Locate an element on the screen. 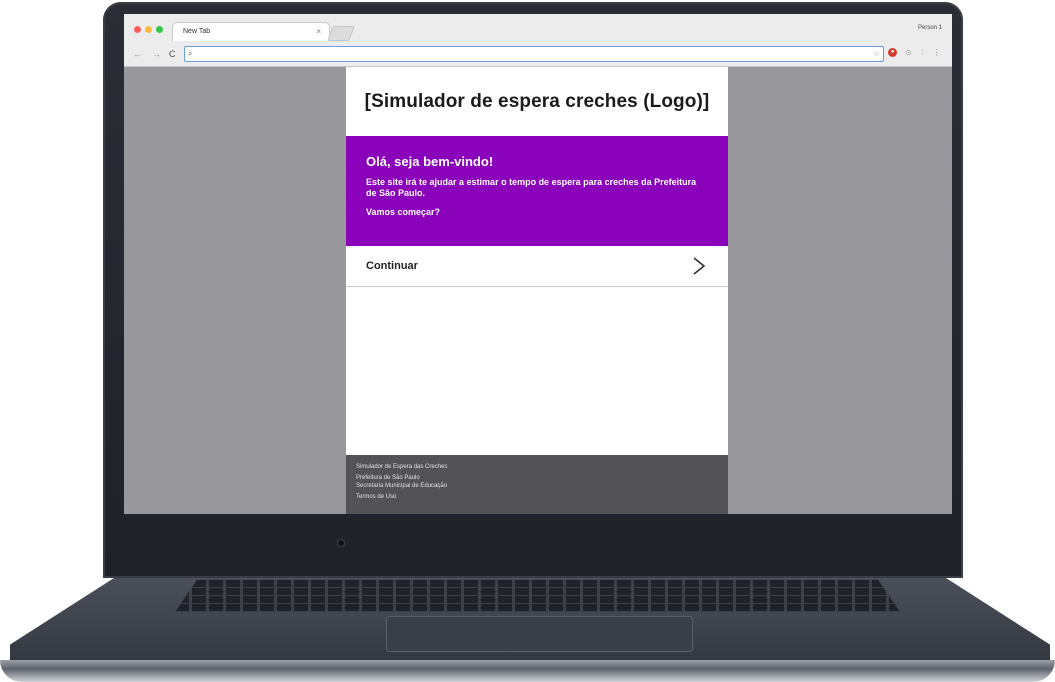  page-header: [Simulador de espera creches (Logo)] is located at coordinates (537, 101).